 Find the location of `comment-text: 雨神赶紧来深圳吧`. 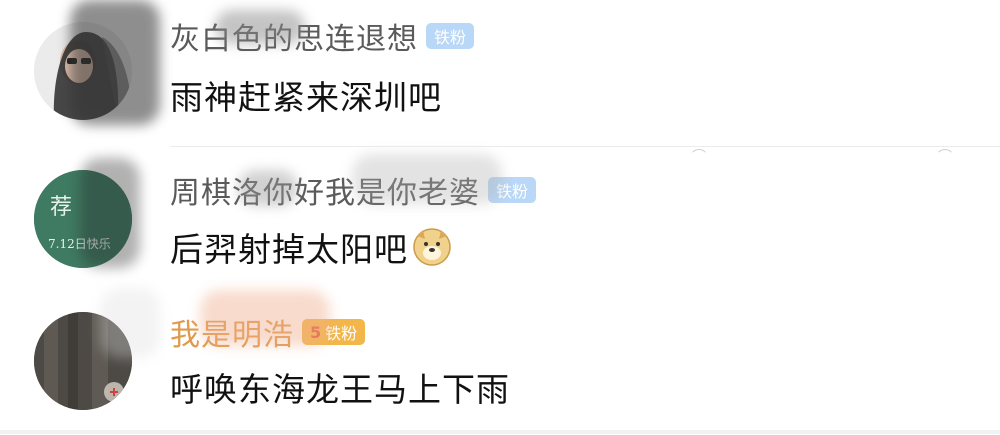

comment-text: 雨神赶紧来深圳吧 is located at coordinates (306, 95).